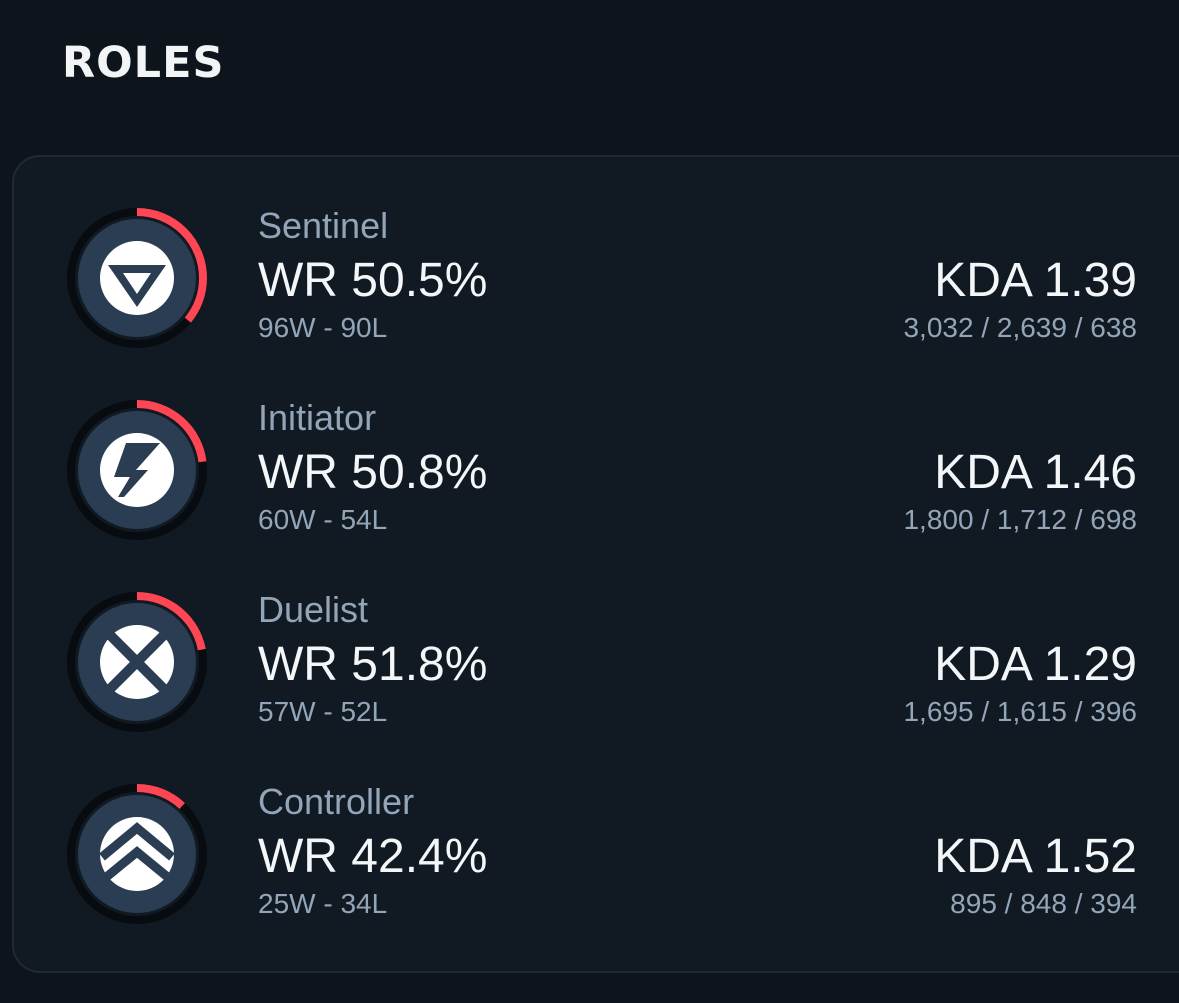 The height and width of the screenshot is (1003, 1179). Describe the element at coordinates (323, 225) in the screenshot. I see `role-name: Sentinel` at that location.